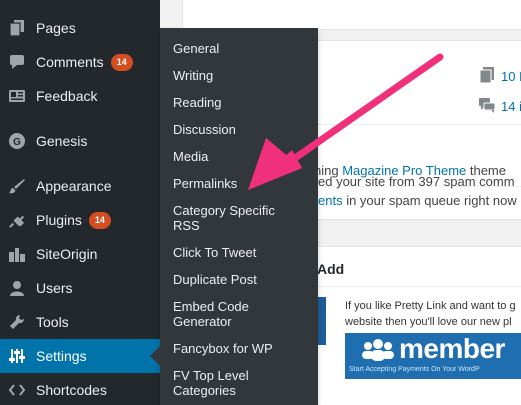 The image size is (521, 405). Describe the element at coordinates (80, 322) in the screenshot. I see `menu-item-tools: Tools` at that location.